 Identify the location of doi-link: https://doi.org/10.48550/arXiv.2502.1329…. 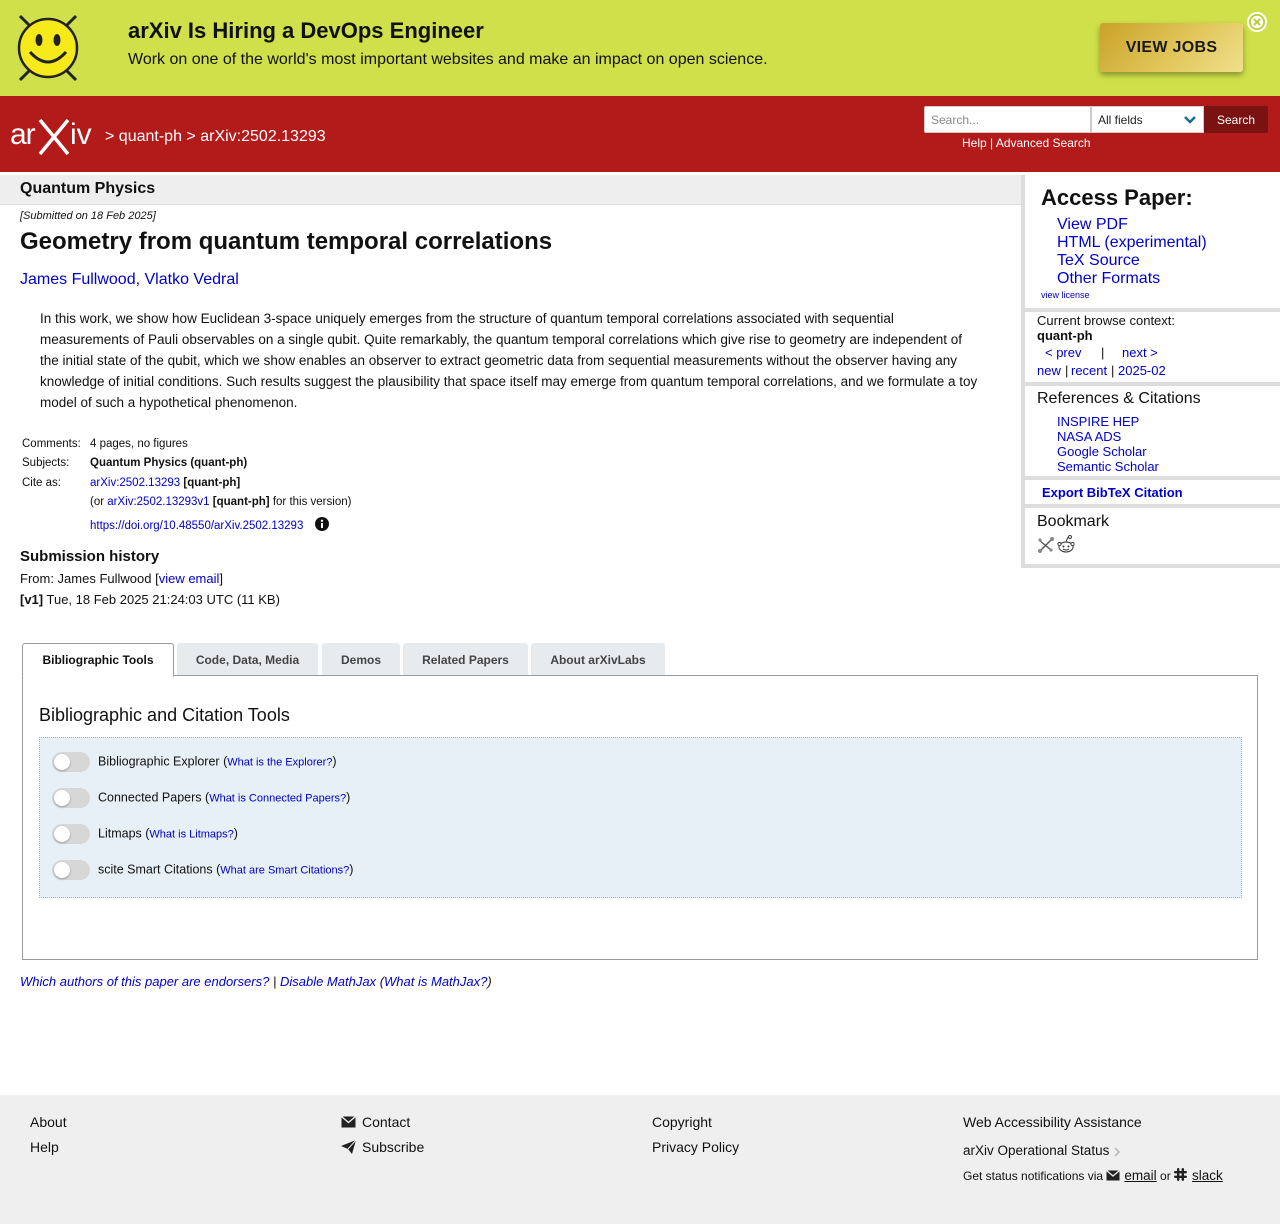
(196, 526).